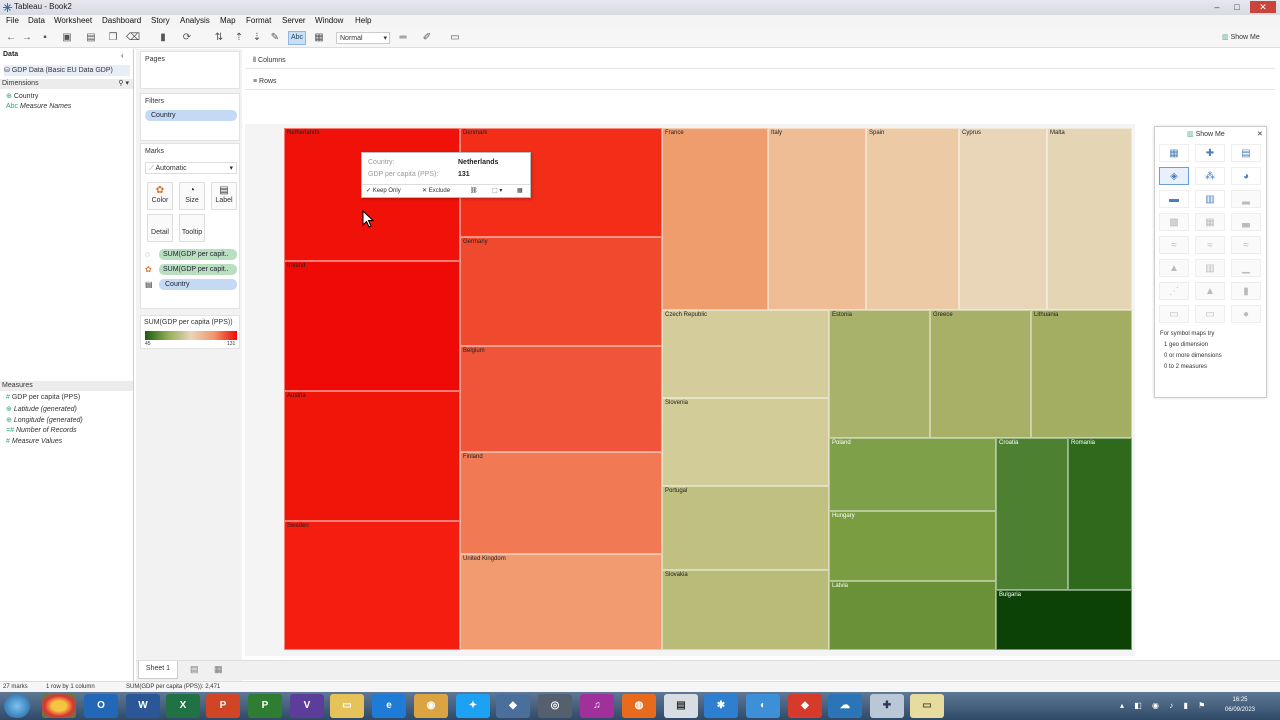 This screenshot has height=720, width=1280. Describe the element at coordinates (681, 706) in the screenshot. I see `document-icon: ▤` at that location.